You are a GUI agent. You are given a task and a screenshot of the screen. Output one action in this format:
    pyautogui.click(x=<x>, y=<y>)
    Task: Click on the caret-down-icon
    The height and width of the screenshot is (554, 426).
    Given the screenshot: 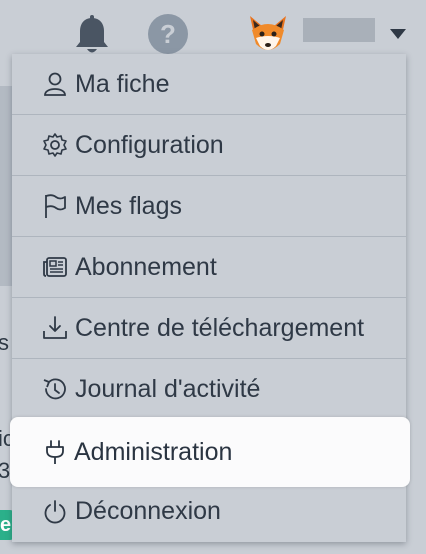 What is the action you would take?
    pyautogui.click(x=398, y=33)
    